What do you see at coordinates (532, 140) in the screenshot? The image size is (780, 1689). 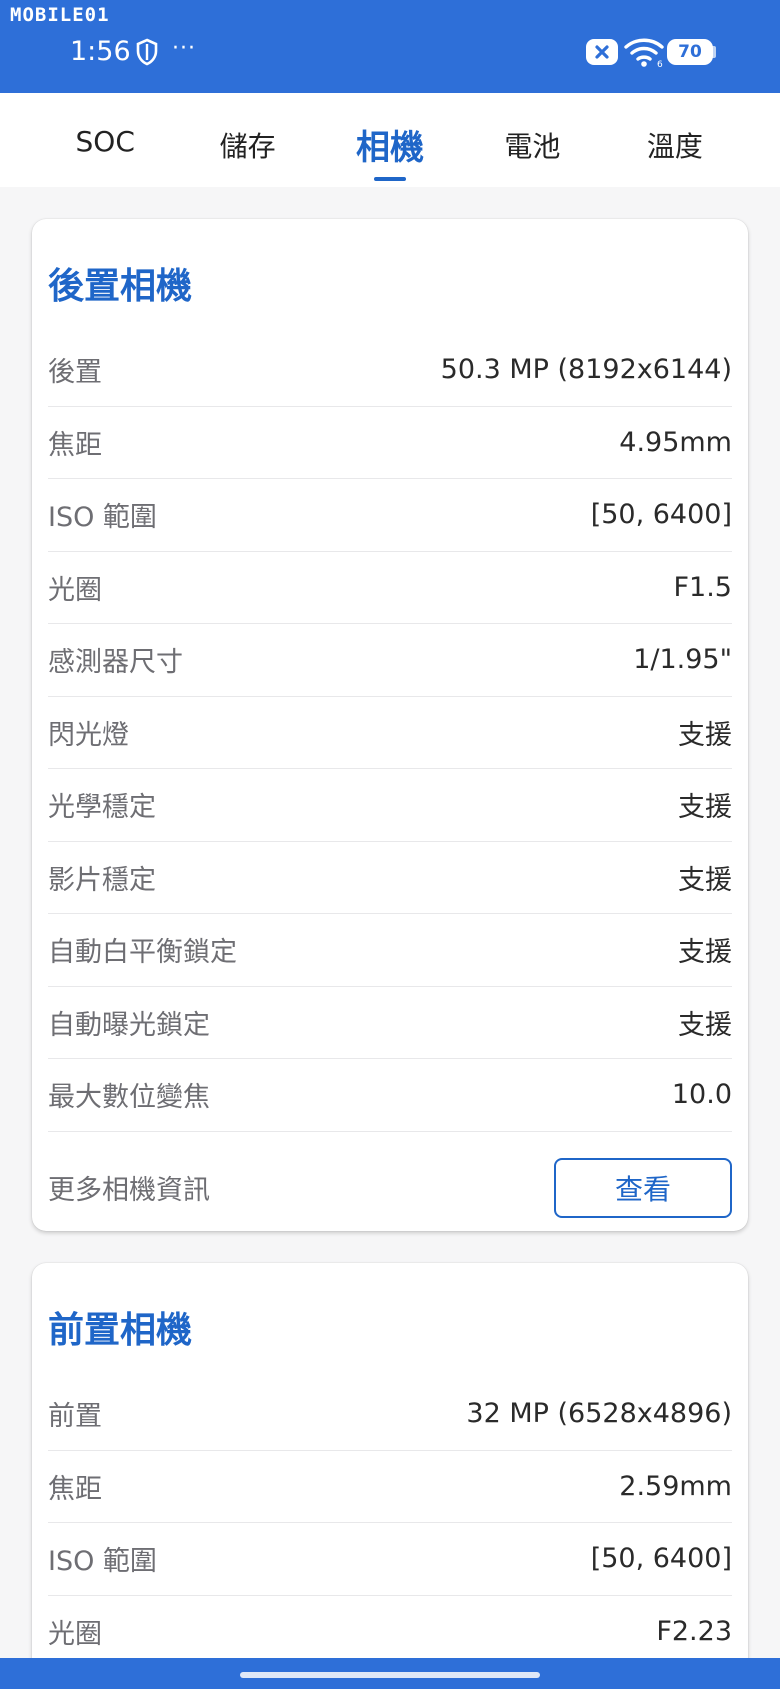 I see `tab-battery: 電池` at bounding box center [532, 140].